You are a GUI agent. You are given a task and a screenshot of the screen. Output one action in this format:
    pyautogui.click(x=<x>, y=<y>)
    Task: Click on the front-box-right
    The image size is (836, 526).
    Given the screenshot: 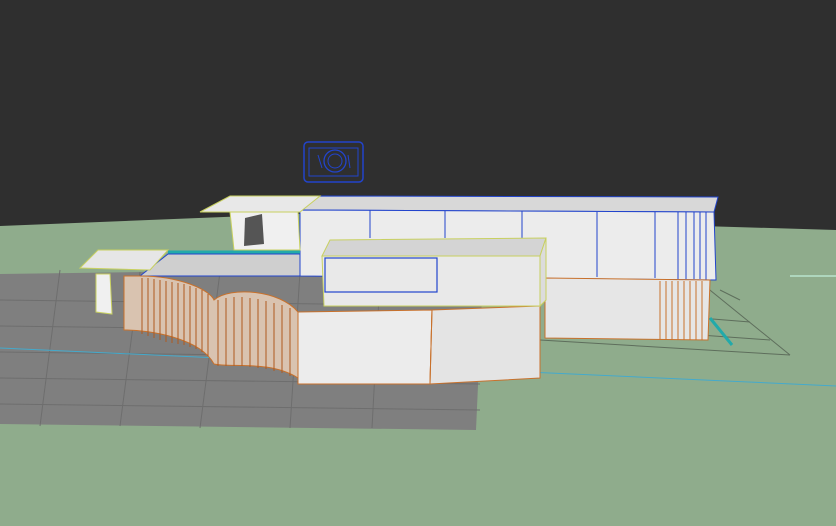 What is the action you would take?
    pyautogui.click(x=485, y=345)
    